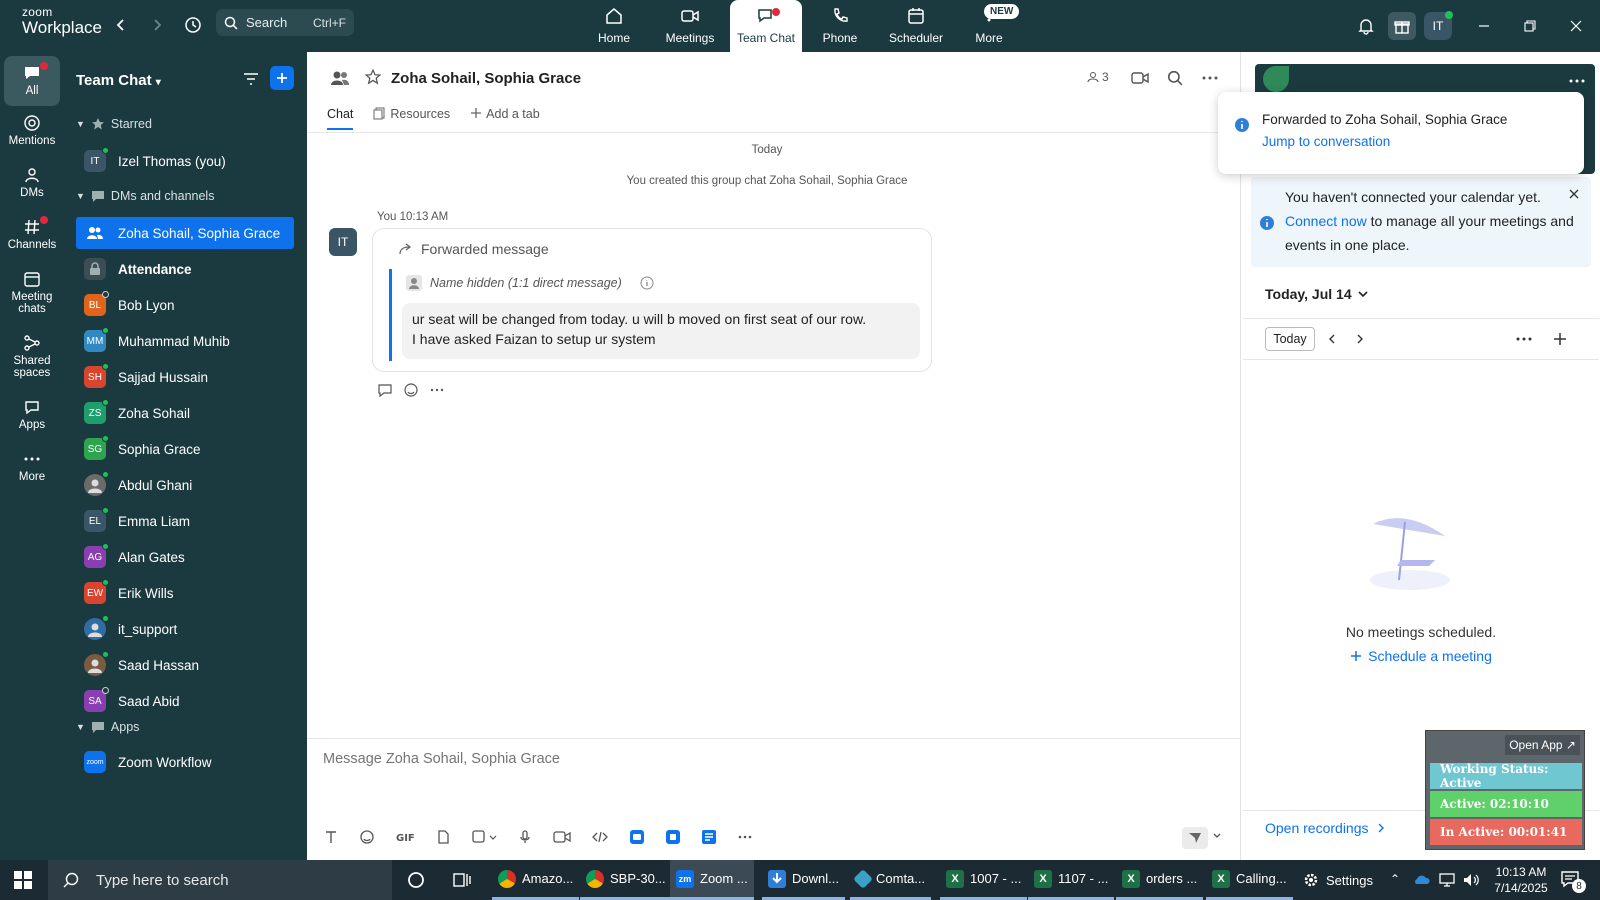 Image resolution: width=1600 pixels, height=900 pixels. What do you see at coordinates (32, 81) in the screenshot?
I see `rail-all: All` at bounding box center [32, 81].